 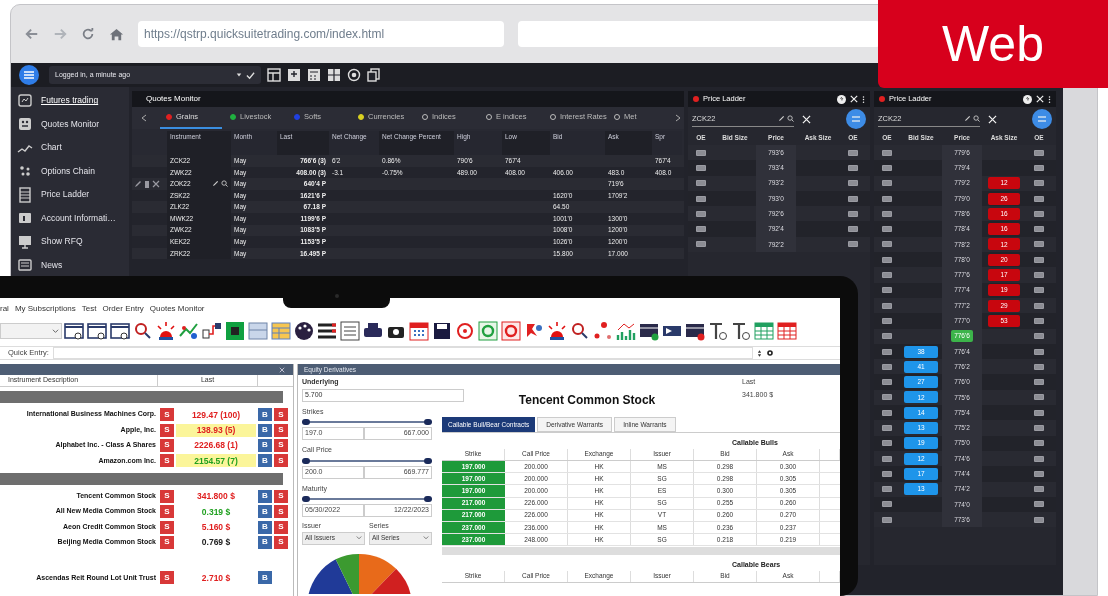 What do you see at coordinates (304, 331) in the screenshot?
I see `palette-icon` at bounding box center [304, 331].